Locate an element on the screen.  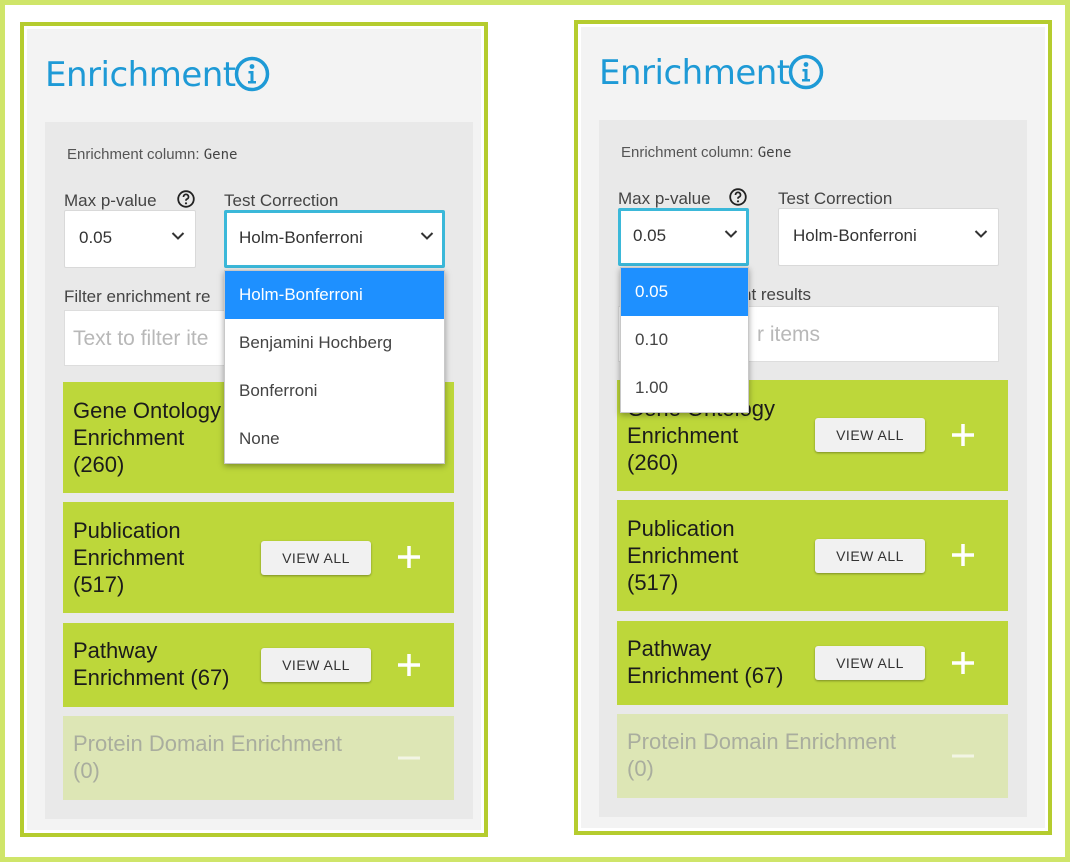
filter-placeholder: r items is located at coordinates (788, 334).